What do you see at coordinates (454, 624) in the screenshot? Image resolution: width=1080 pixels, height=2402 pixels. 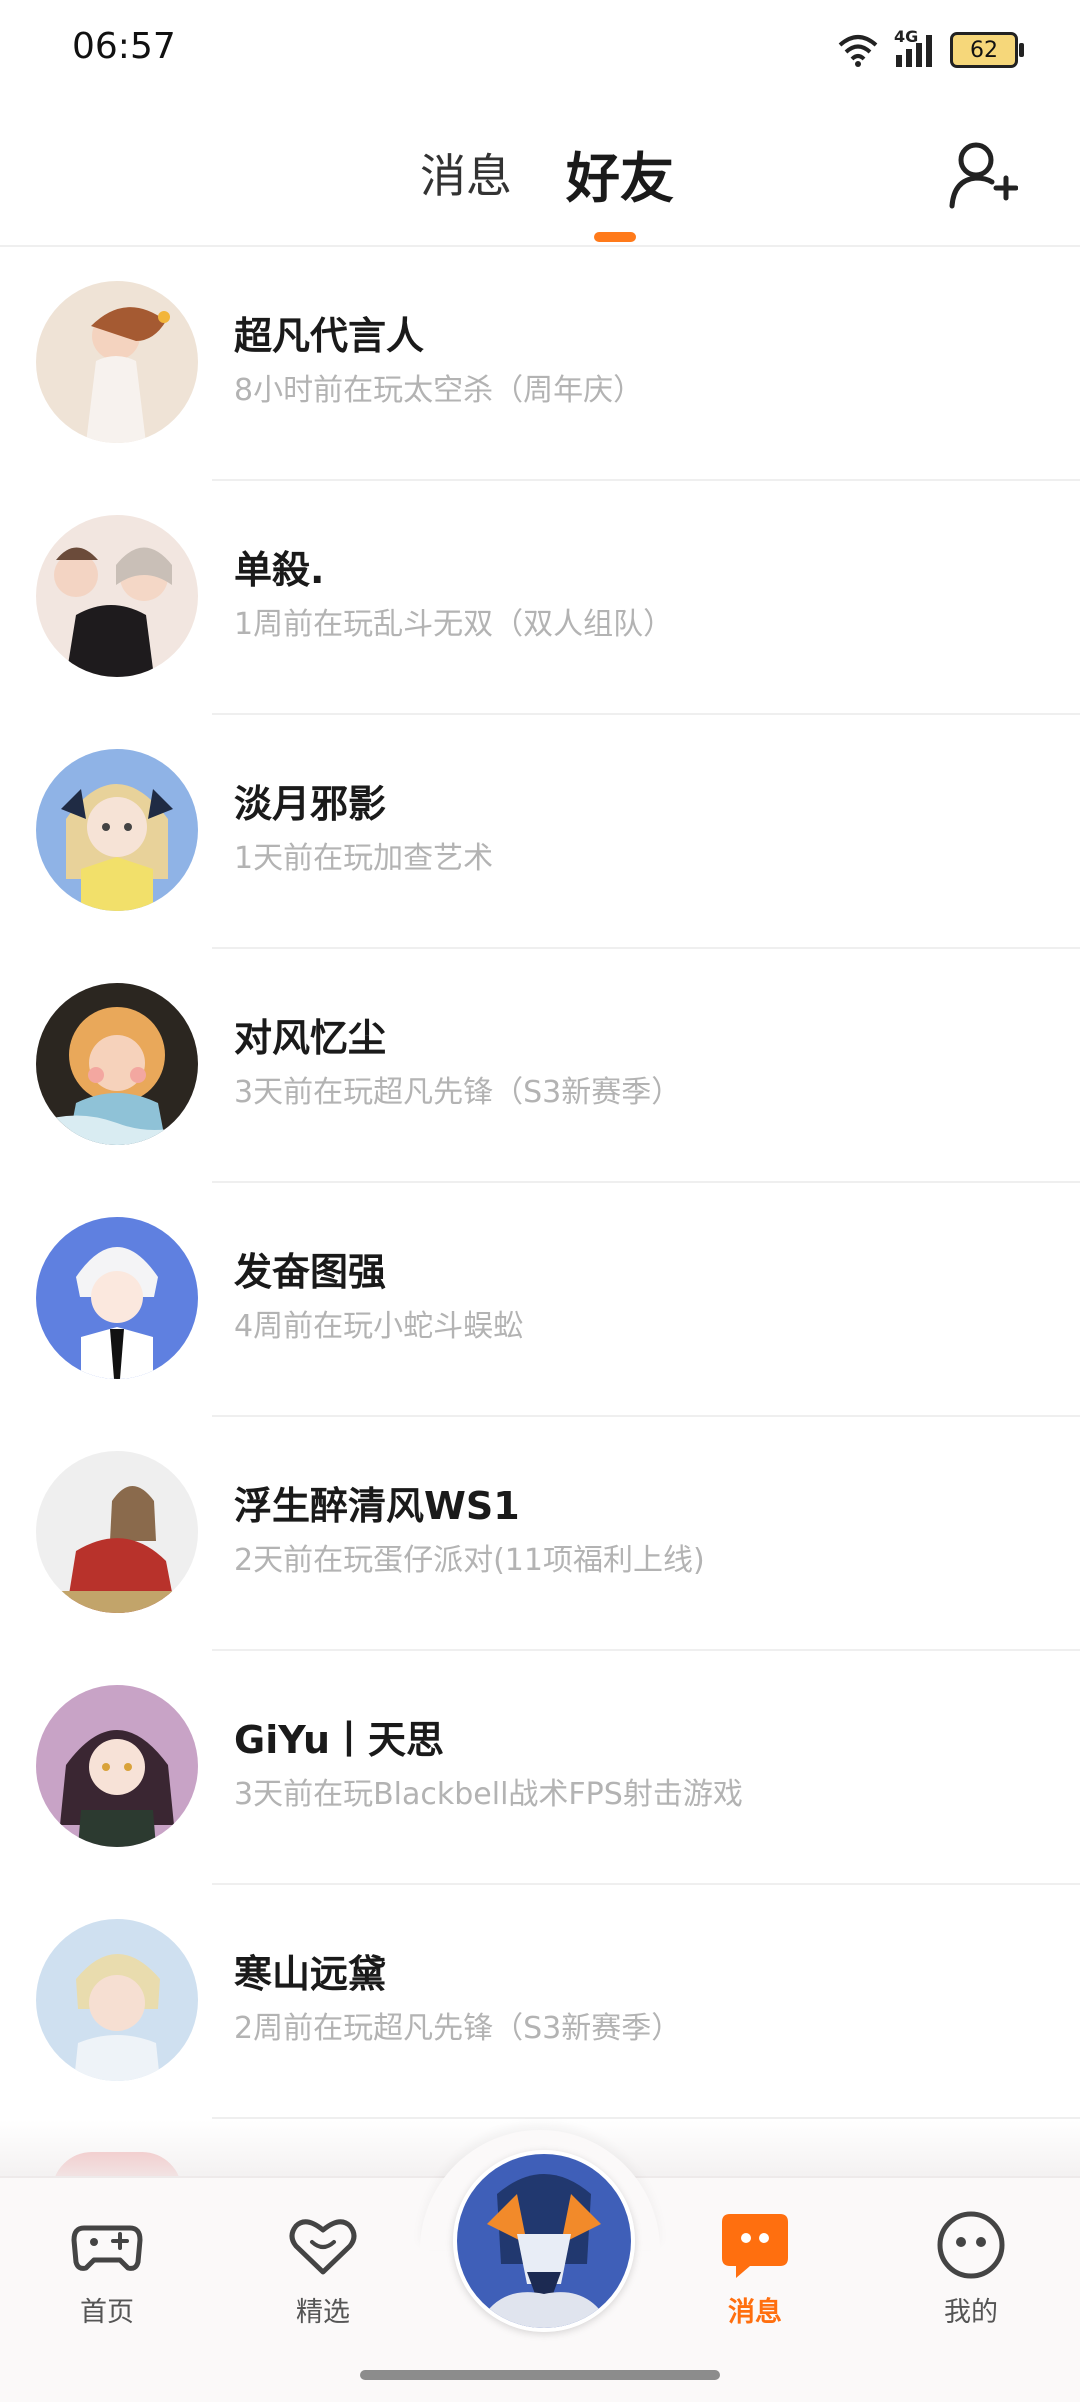 I see `friend-status: 1周前在玩乱斗无双（双人组队）` at bounding box center [454, 624].